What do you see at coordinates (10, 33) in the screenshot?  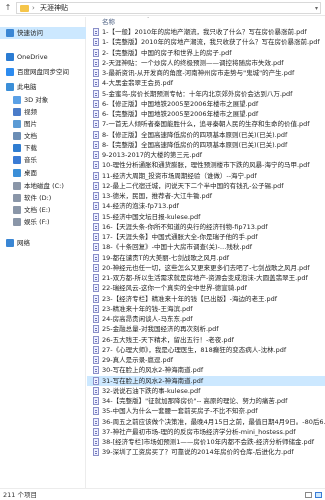 I see `star-icon` at bounding box center [10, 33].